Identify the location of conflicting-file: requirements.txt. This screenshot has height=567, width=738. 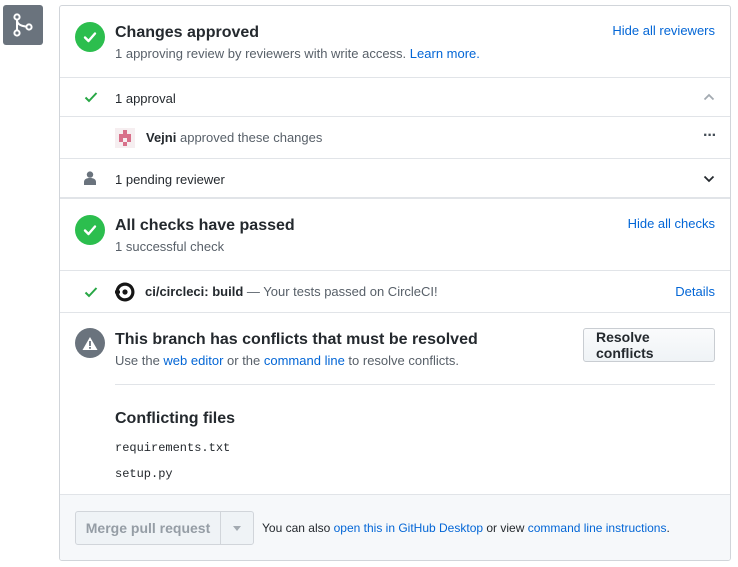
(173, 448).